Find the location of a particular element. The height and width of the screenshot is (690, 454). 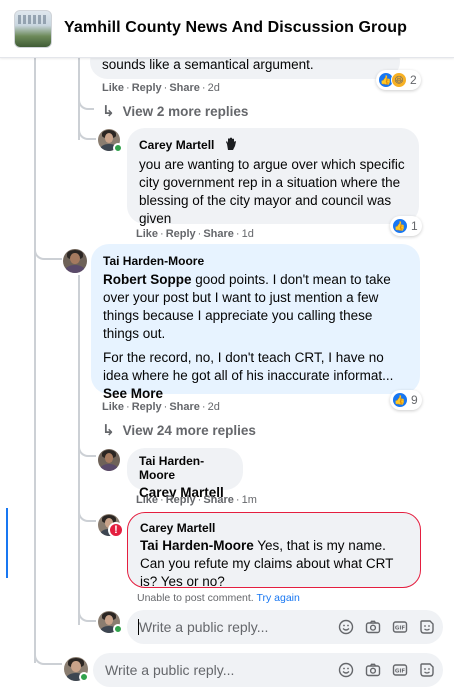

reaction-summary: 👍 9 is located at coordinates (406, 400).